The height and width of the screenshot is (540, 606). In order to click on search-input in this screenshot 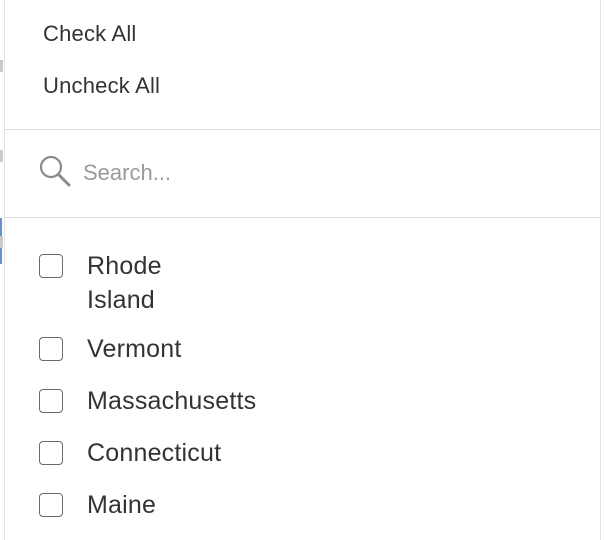, I will do `click(323, 173)`.